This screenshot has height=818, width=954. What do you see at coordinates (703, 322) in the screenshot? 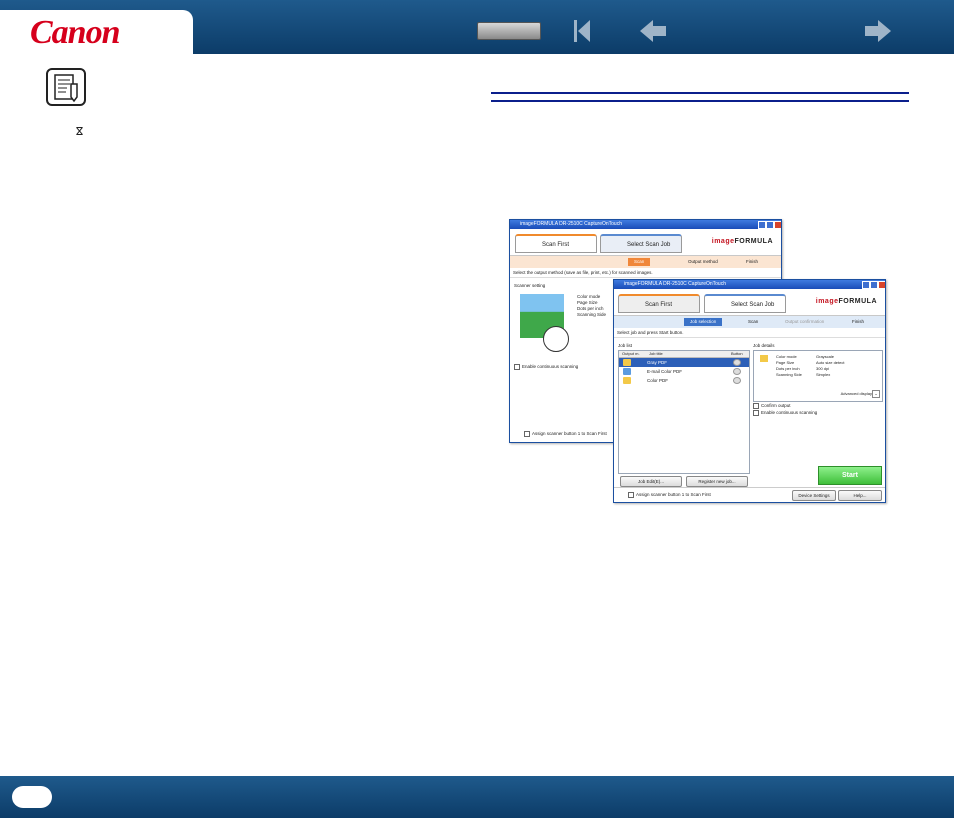
I see `step-job-selection: Job selection` at bounding box center [703, 322].